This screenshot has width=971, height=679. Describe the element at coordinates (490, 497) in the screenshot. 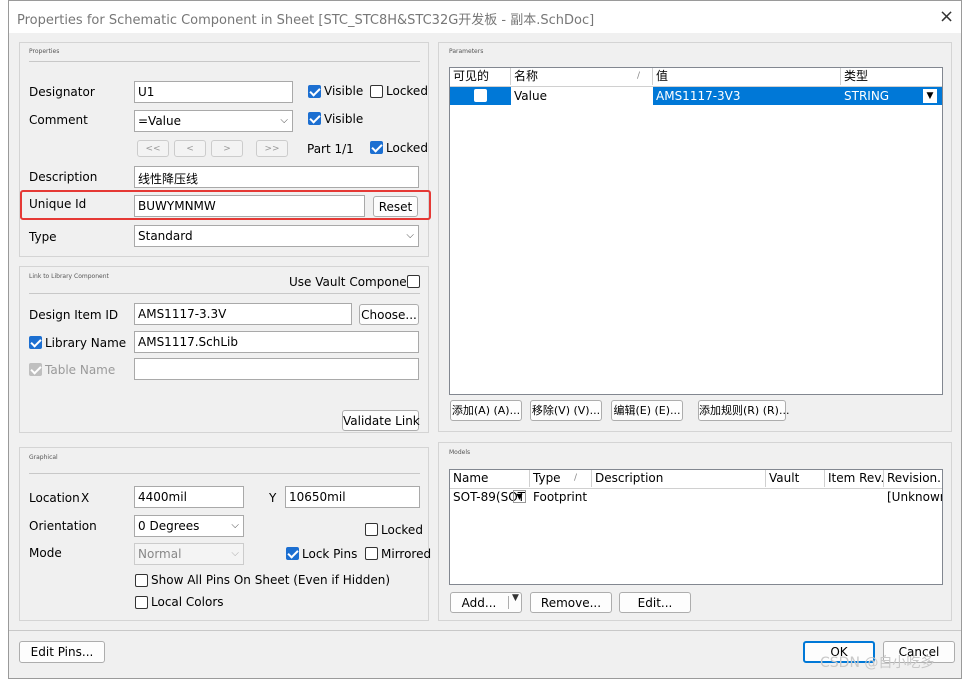

I see `model-name-cell: SOT-89(SOT ▼` at that location.